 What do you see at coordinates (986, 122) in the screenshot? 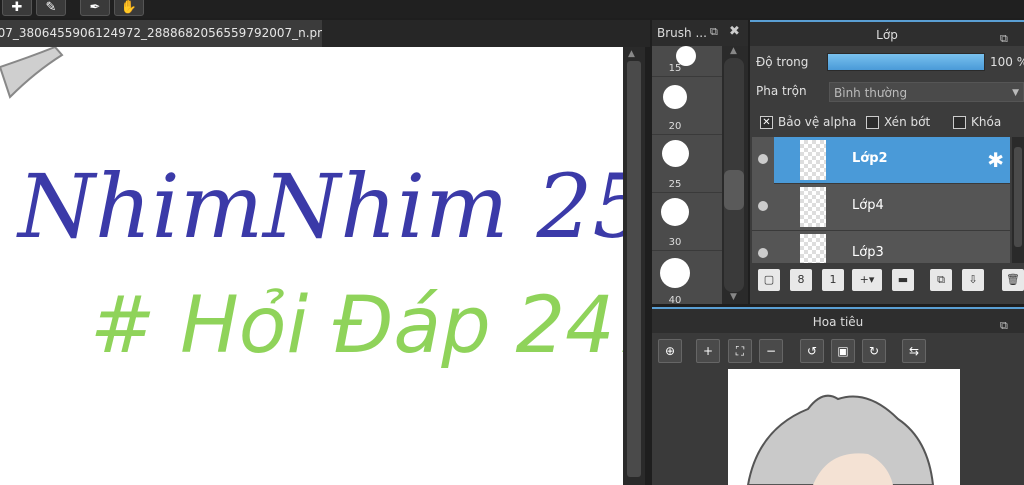
I see `lock-label: Khóa` at bounding box center [986, 122].